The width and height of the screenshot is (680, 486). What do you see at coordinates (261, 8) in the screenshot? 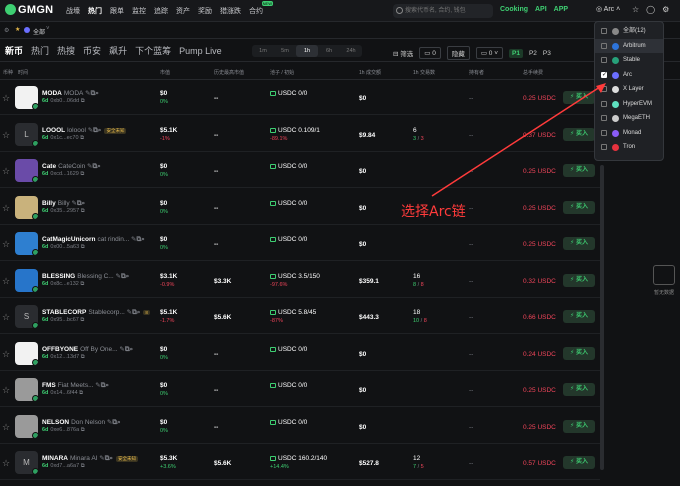
I see `nav-item: 合约` at bounding box center [261, 8].